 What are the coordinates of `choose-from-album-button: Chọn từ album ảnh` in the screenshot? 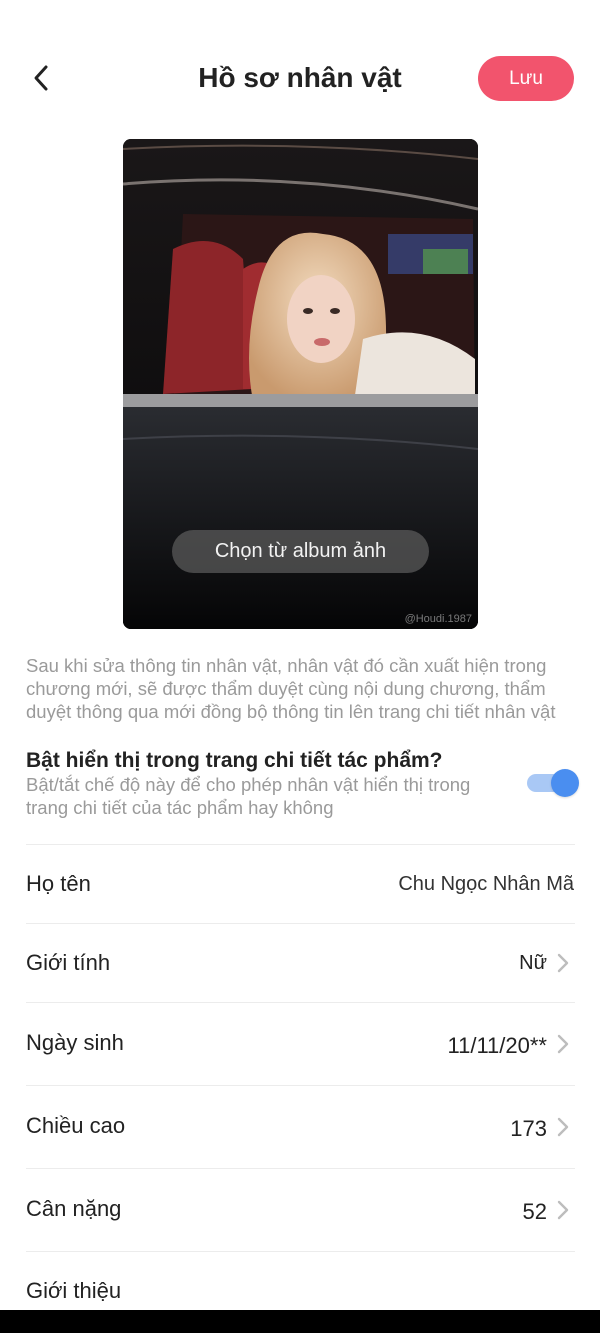 It's located at (300, 551).